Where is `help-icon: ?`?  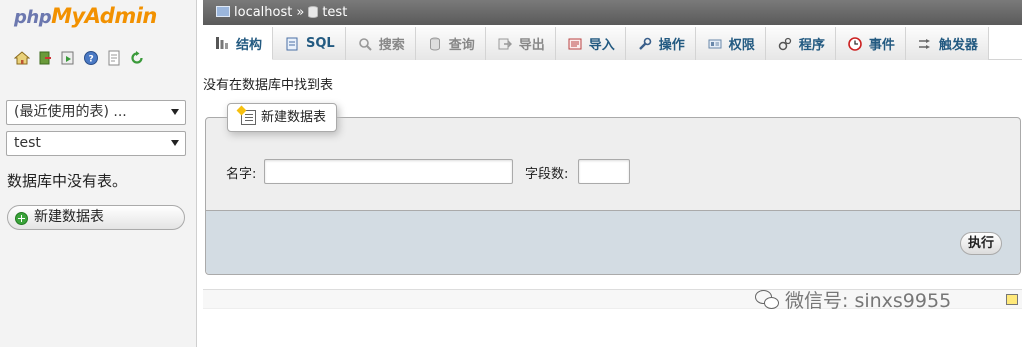
help-icon: ? is located at coordinates (91, 58).